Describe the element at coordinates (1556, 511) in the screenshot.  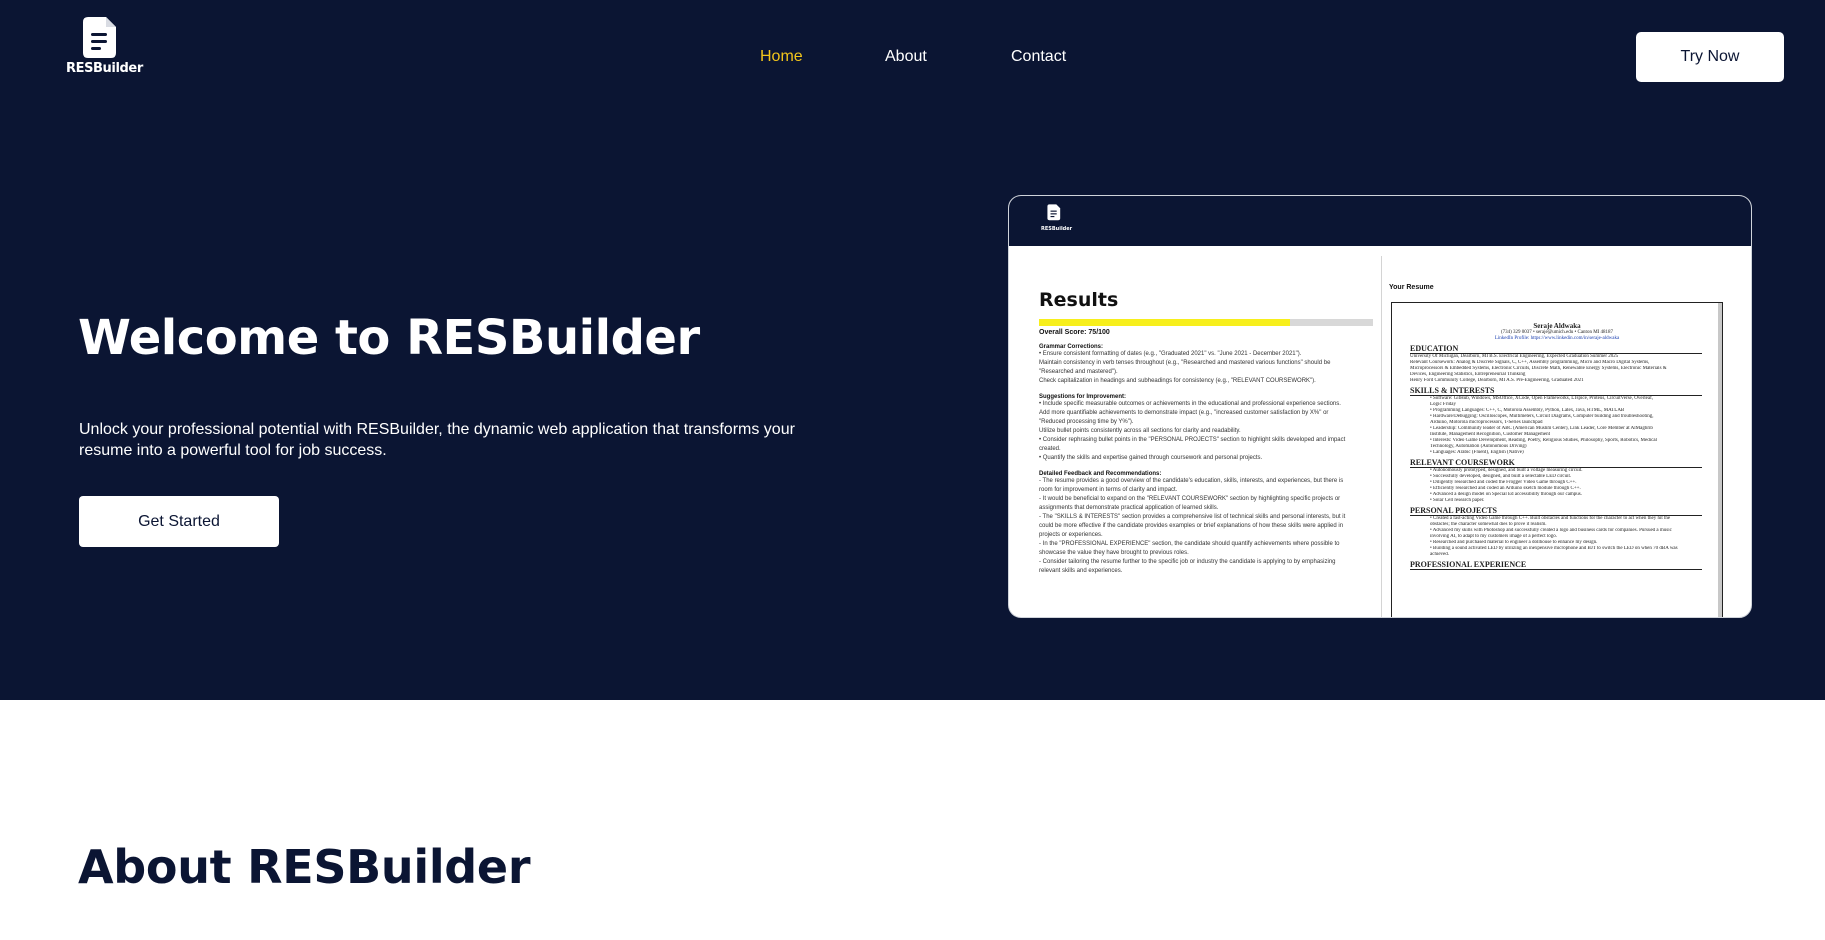
I see `resume-section-title: PERSONAL PROJECTS` at that location.